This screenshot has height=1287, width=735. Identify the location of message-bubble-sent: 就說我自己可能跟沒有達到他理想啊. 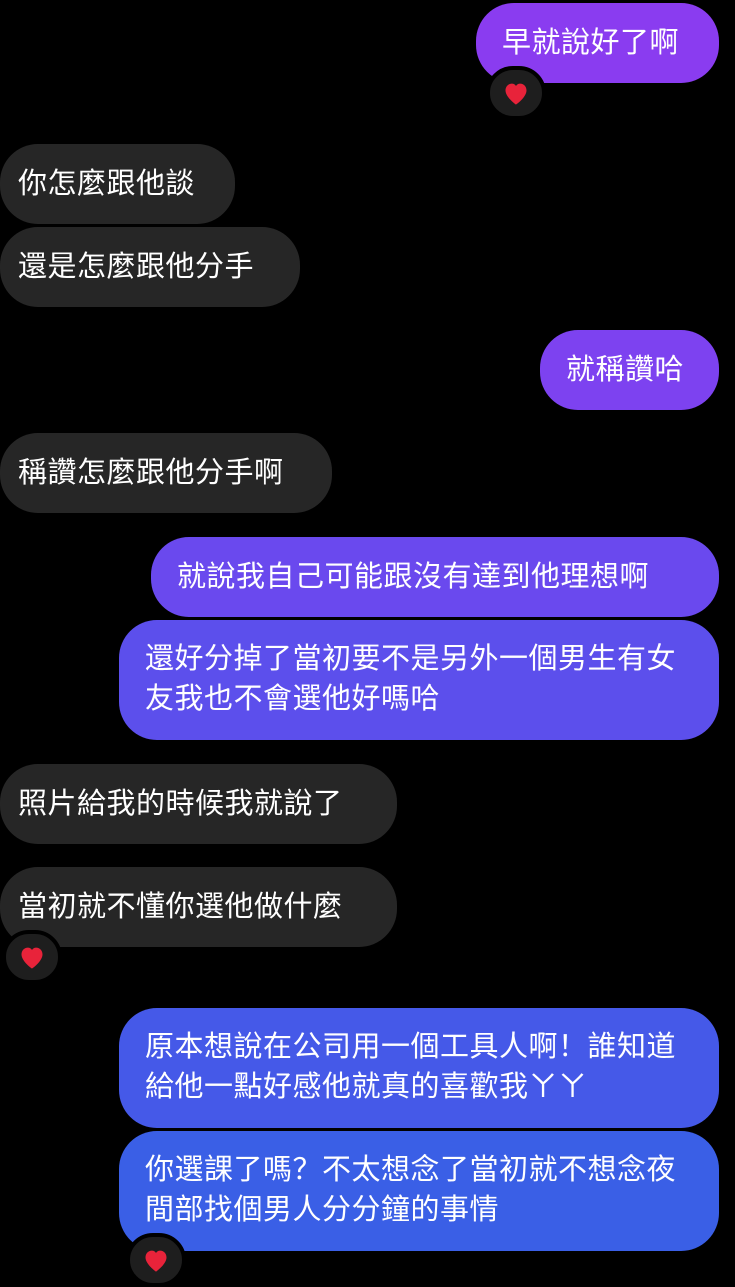
(435, 577).